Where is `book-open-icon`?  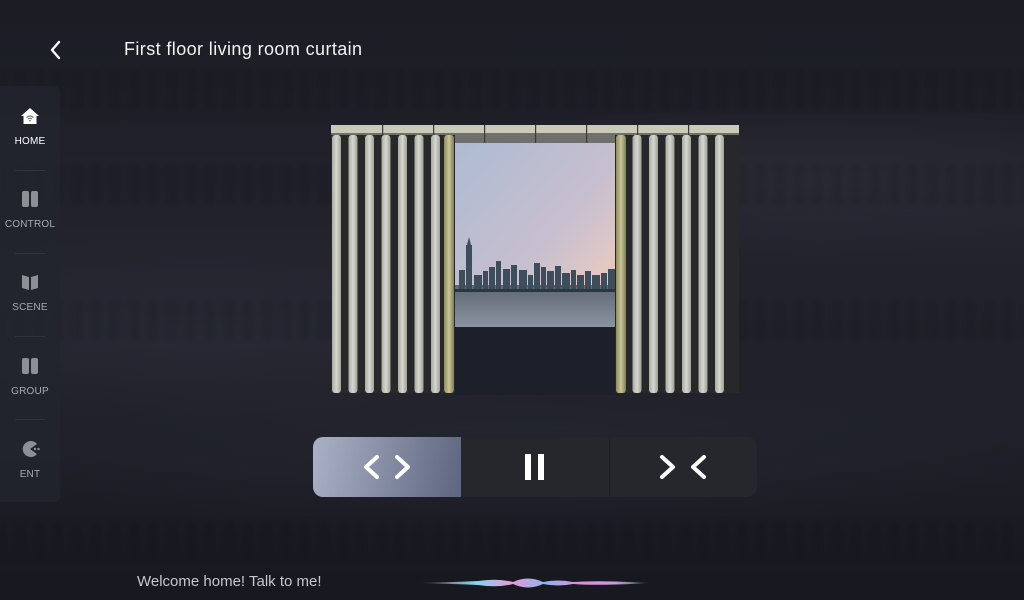
book-open-icon is located at coordinates (30, 282).